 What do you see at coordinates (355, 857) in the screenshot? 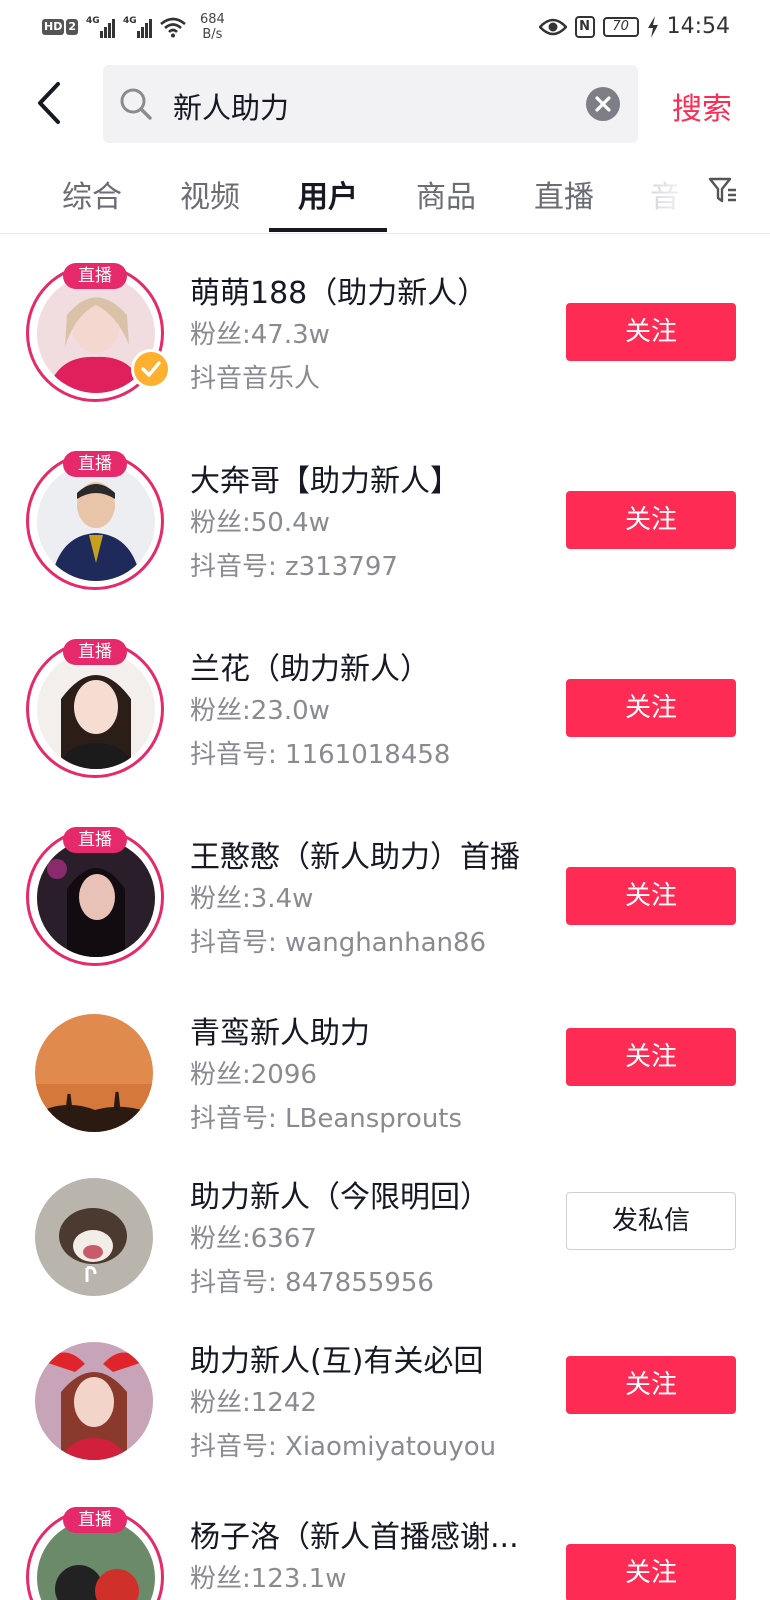
I see `user-name: 王憨憨（新人助力）首播` at bounding box center [355, 857].